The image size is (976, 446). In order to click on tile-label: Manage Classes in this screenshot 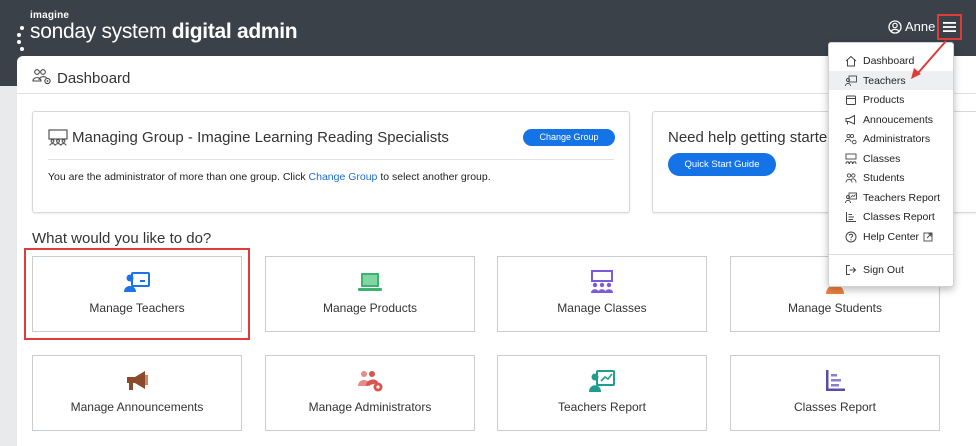, I will do `click(602, 308)`.